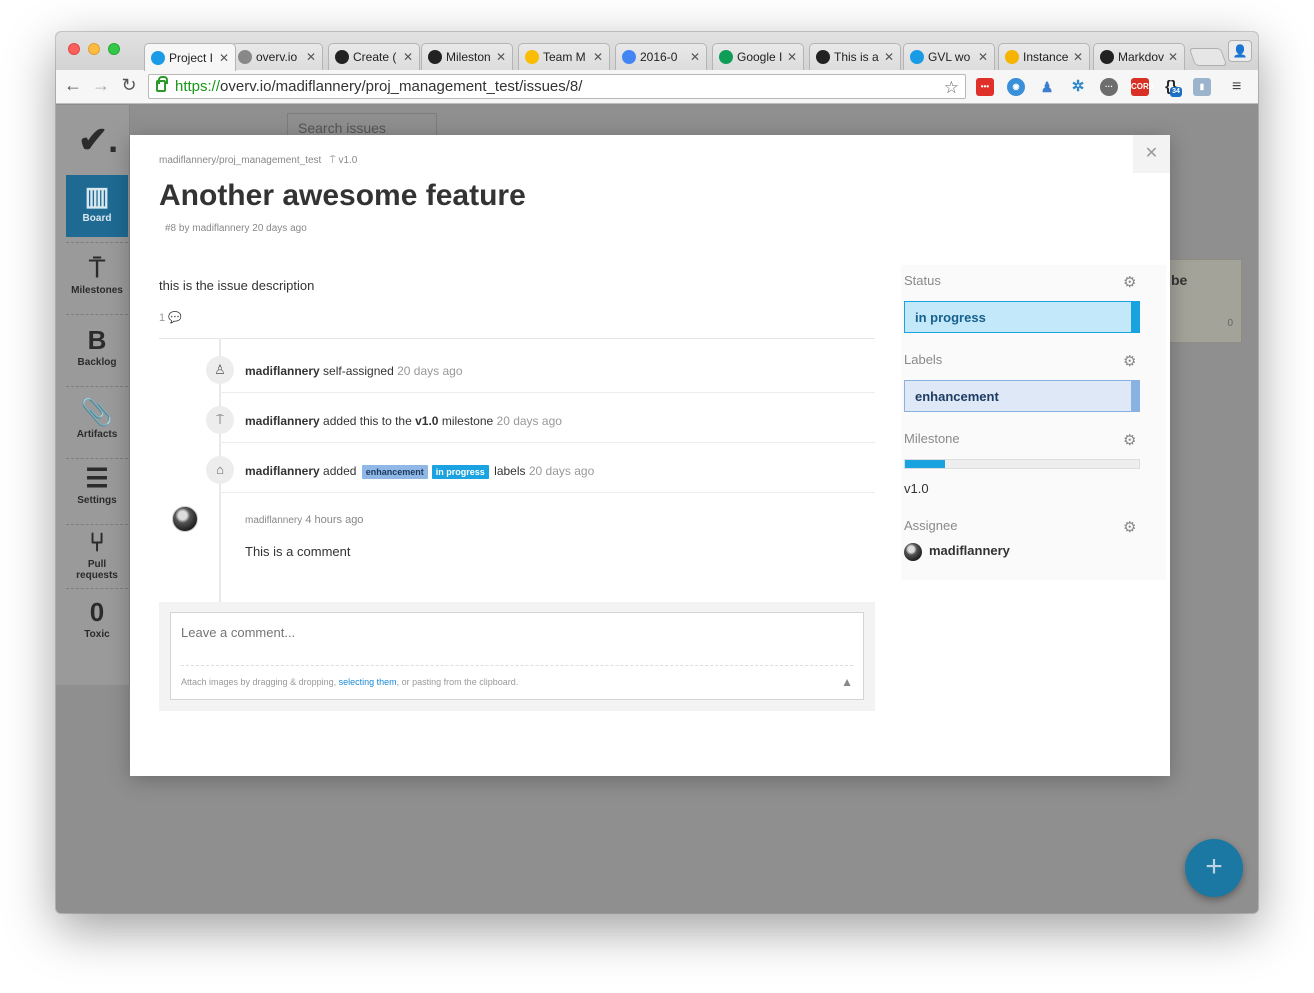  Describe the element at coordinates (97, 478) in the screenshot. I see `sliders-icon: ☰` at that location.